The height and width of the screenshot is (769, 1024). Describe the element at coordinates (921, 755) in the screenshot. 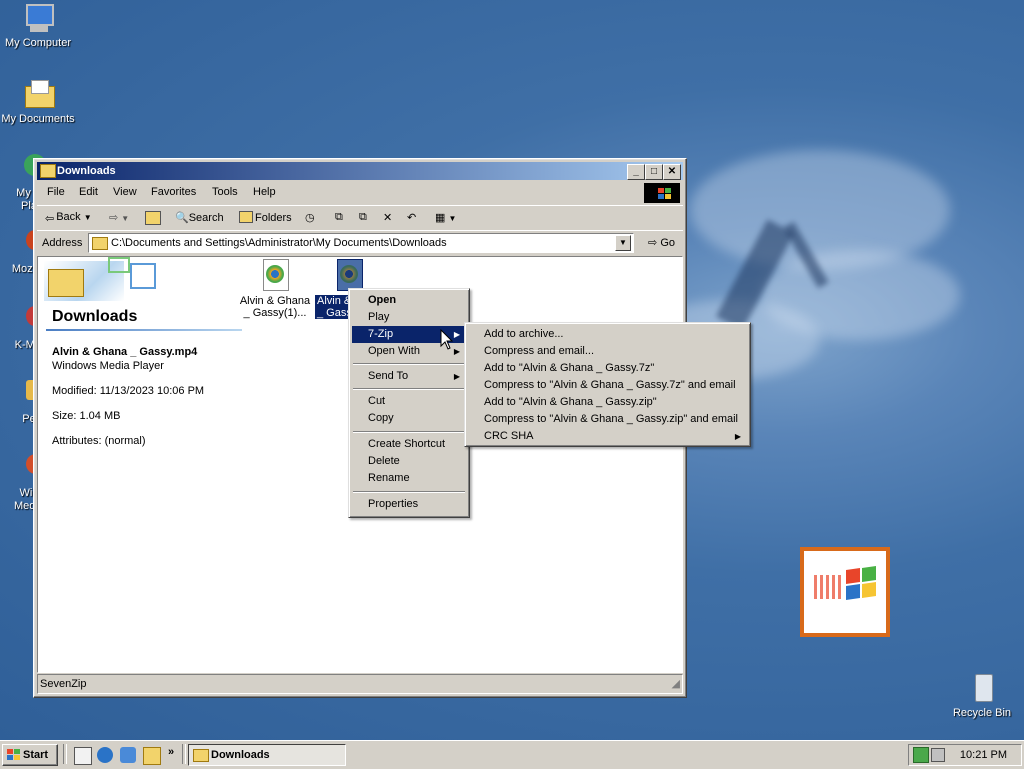

I see `network-icon` at that location.